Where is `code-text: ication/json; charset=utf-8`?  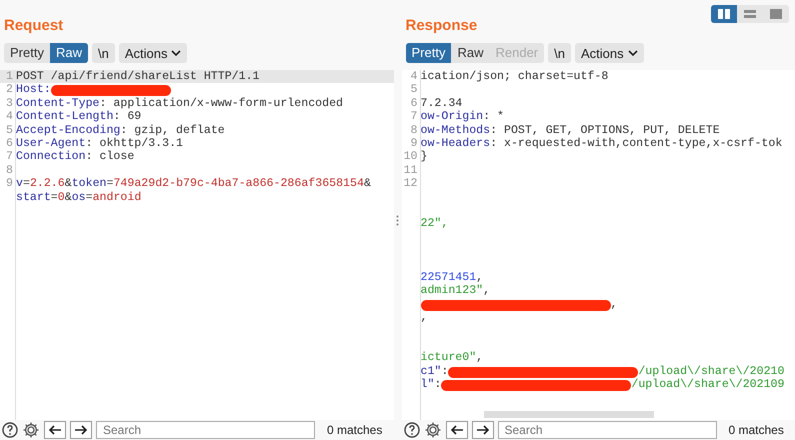
code-text: ication/json; charset=utf-8 is located at coordinates (514, 77).